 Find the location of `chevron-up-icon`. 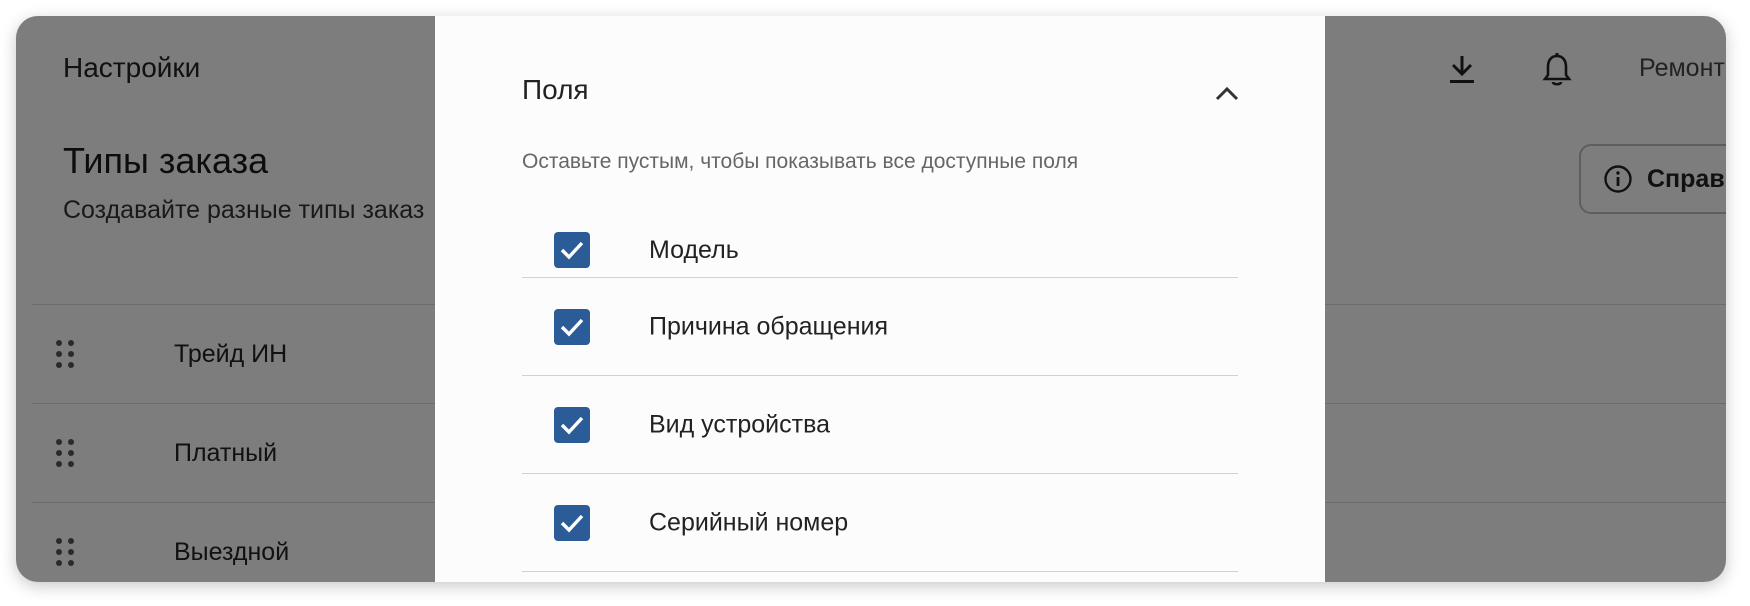

chevron-up-icon is located at coordinates (1227, 93).